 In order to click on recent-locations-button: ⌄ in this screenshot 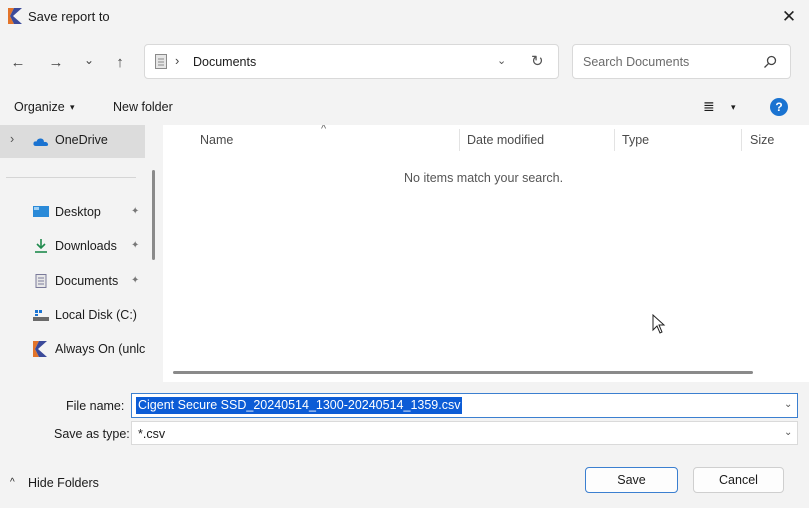, I will do `click(89, 60)`.